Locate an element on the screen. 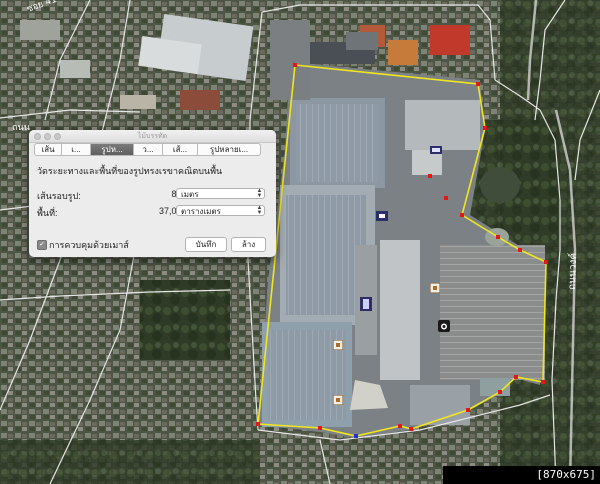 Image resolution: width=600 pixels, height=484 pixels. mouse-navigation-label: การควบคุมด้วยเมาส์ is located at coordinates (89, 245).